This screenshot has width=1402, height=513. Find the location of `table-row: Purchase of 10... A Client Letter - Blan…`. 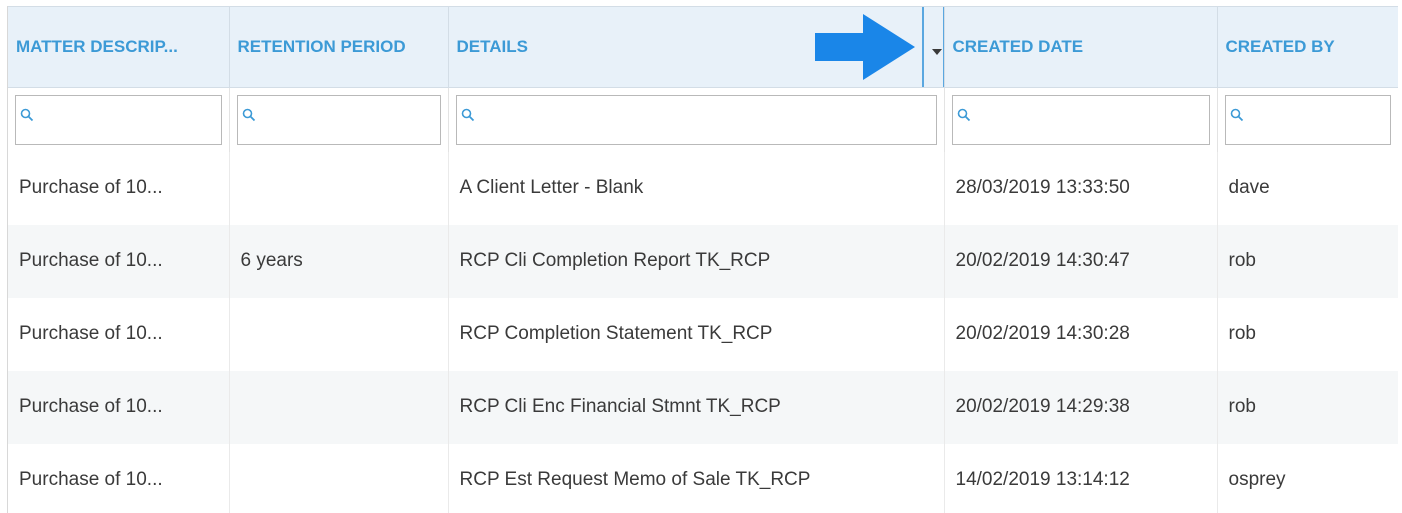

table-row: Purchase of 10... A Client Letter - Blan… is located at coordinates (703, 188).